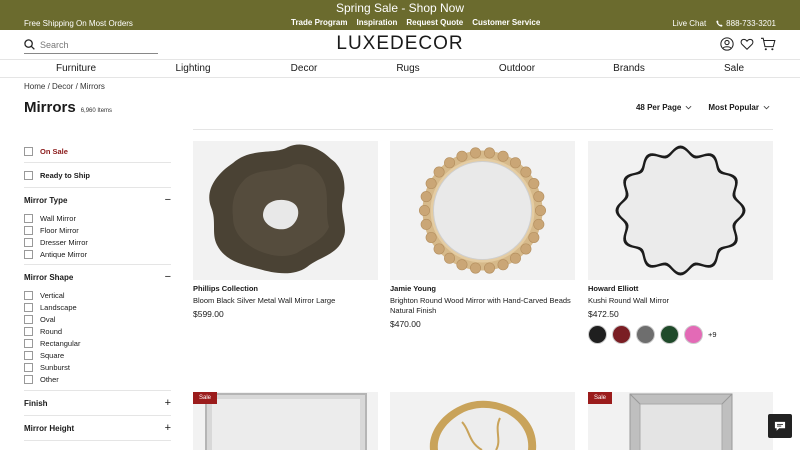 This screenshot has height=450, width=800. I want to click on rectangular-mirror-image, so click(286, 421).